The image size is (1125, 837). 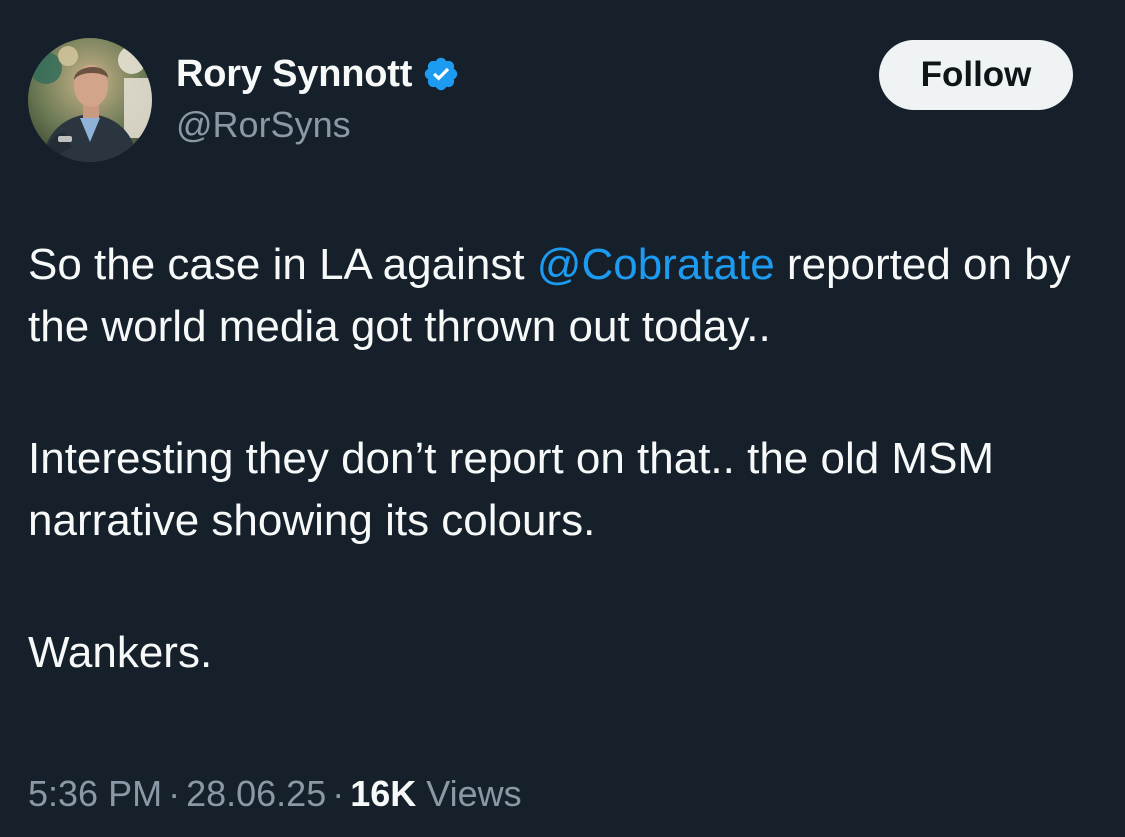 What do you see at coordinates (95, 793) in the screenshot?
I see `tweet-time: 5:36 PM` at bounding box center [95, 793].